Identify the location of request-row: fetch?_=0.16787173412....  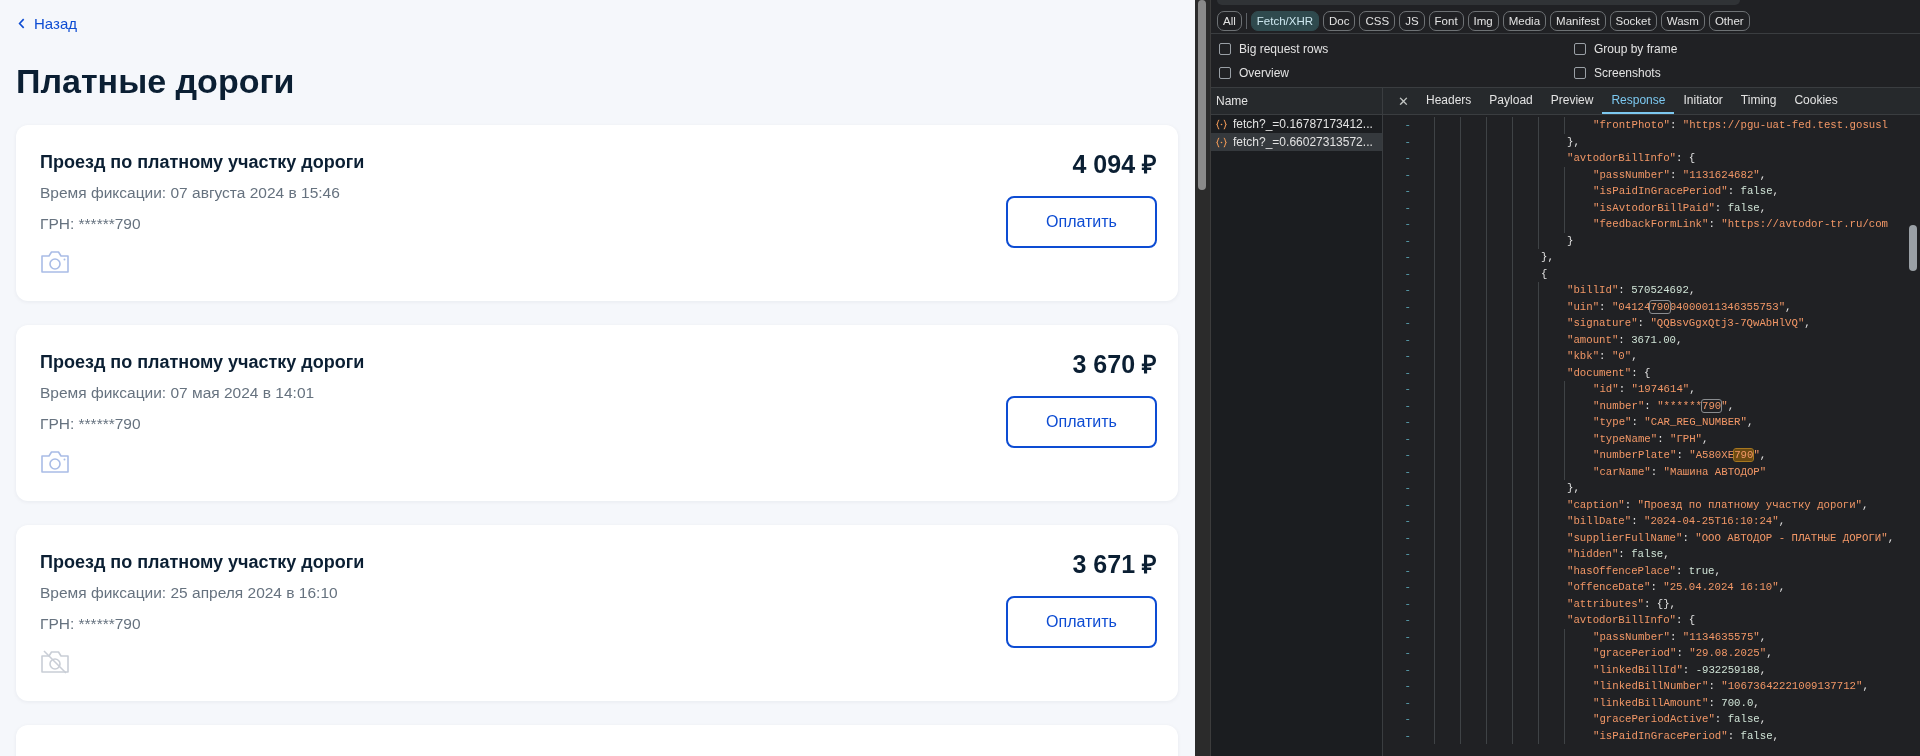
(1296, 124).